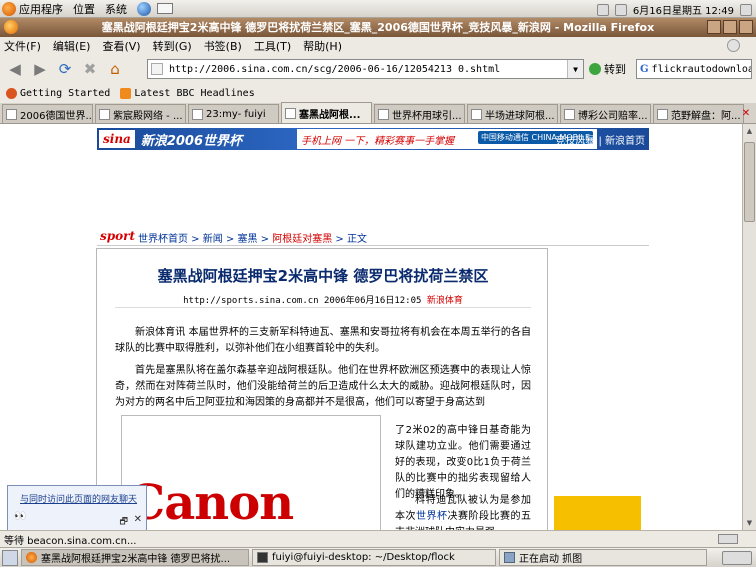 The height and width of the screenshot is (567, 756). I want to click on task-terminal: fuiyi@fuiyi-desktop: ~/Desktop/flock, so click(374, 557).